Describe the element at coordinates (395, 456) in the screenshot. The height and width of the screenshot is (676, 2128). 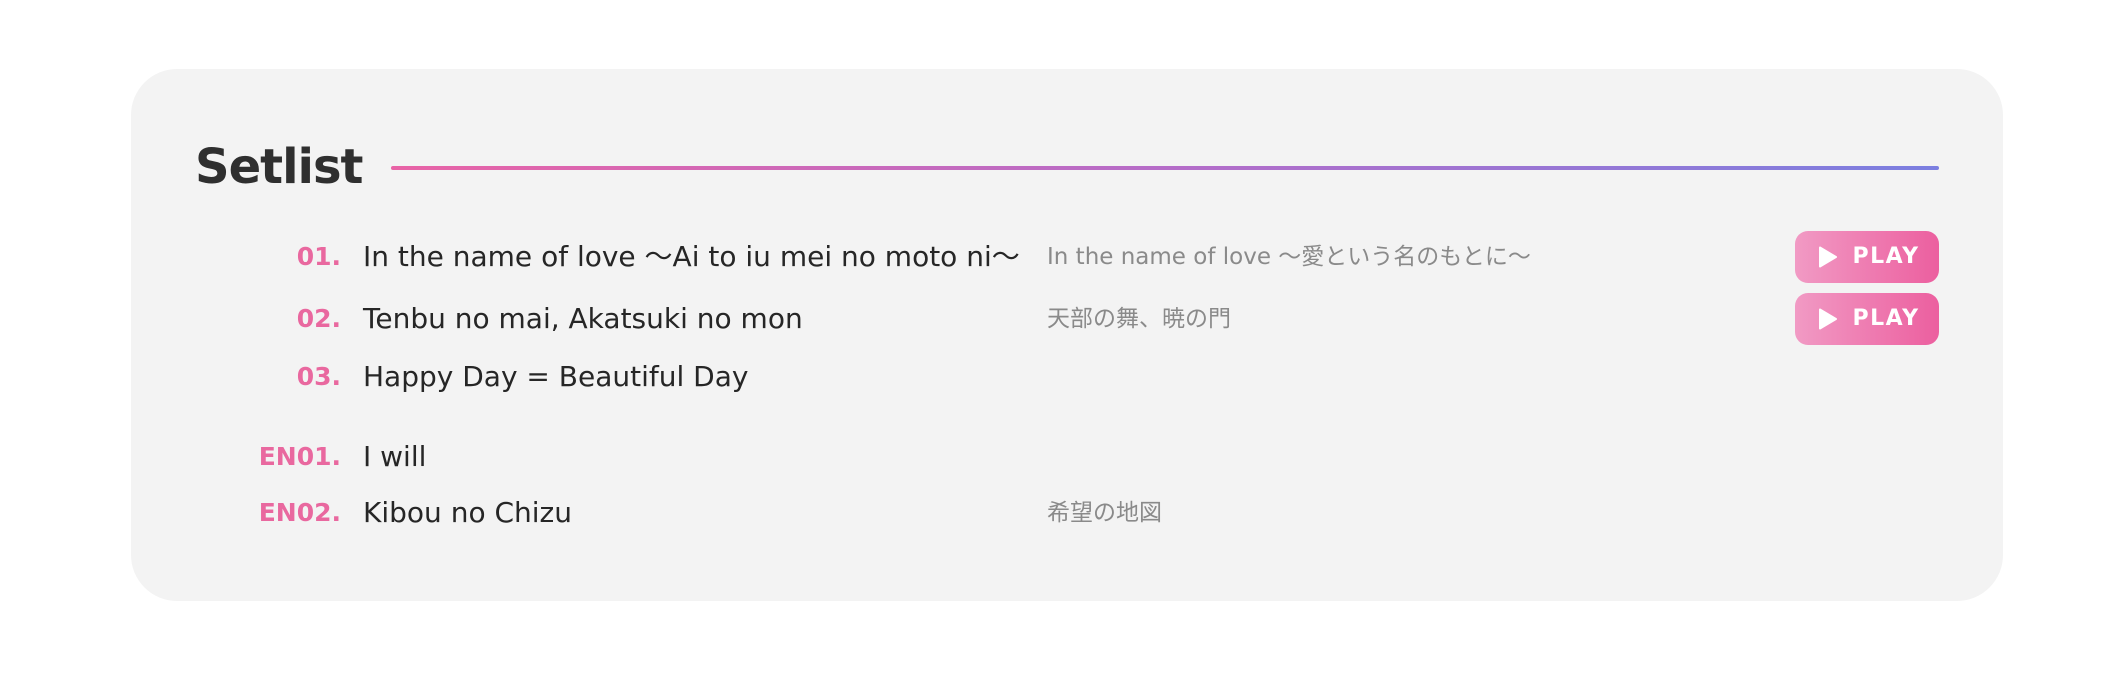
I see `track-title: I will` at that location.